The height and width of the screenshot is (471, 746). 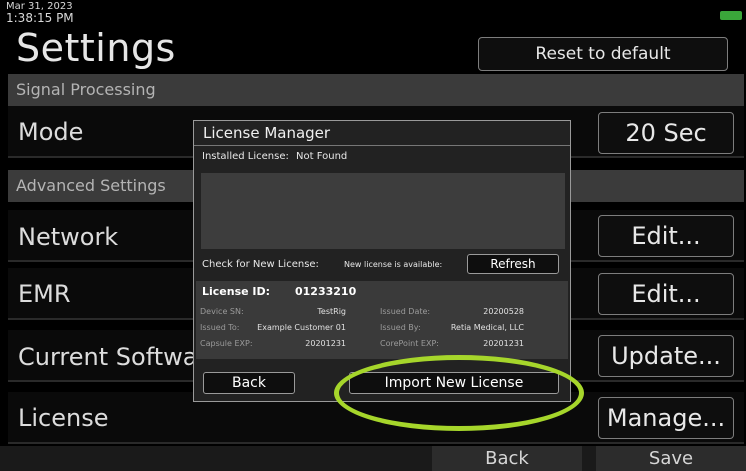 I want to click on battery-icon, so click(x=731, y=15).